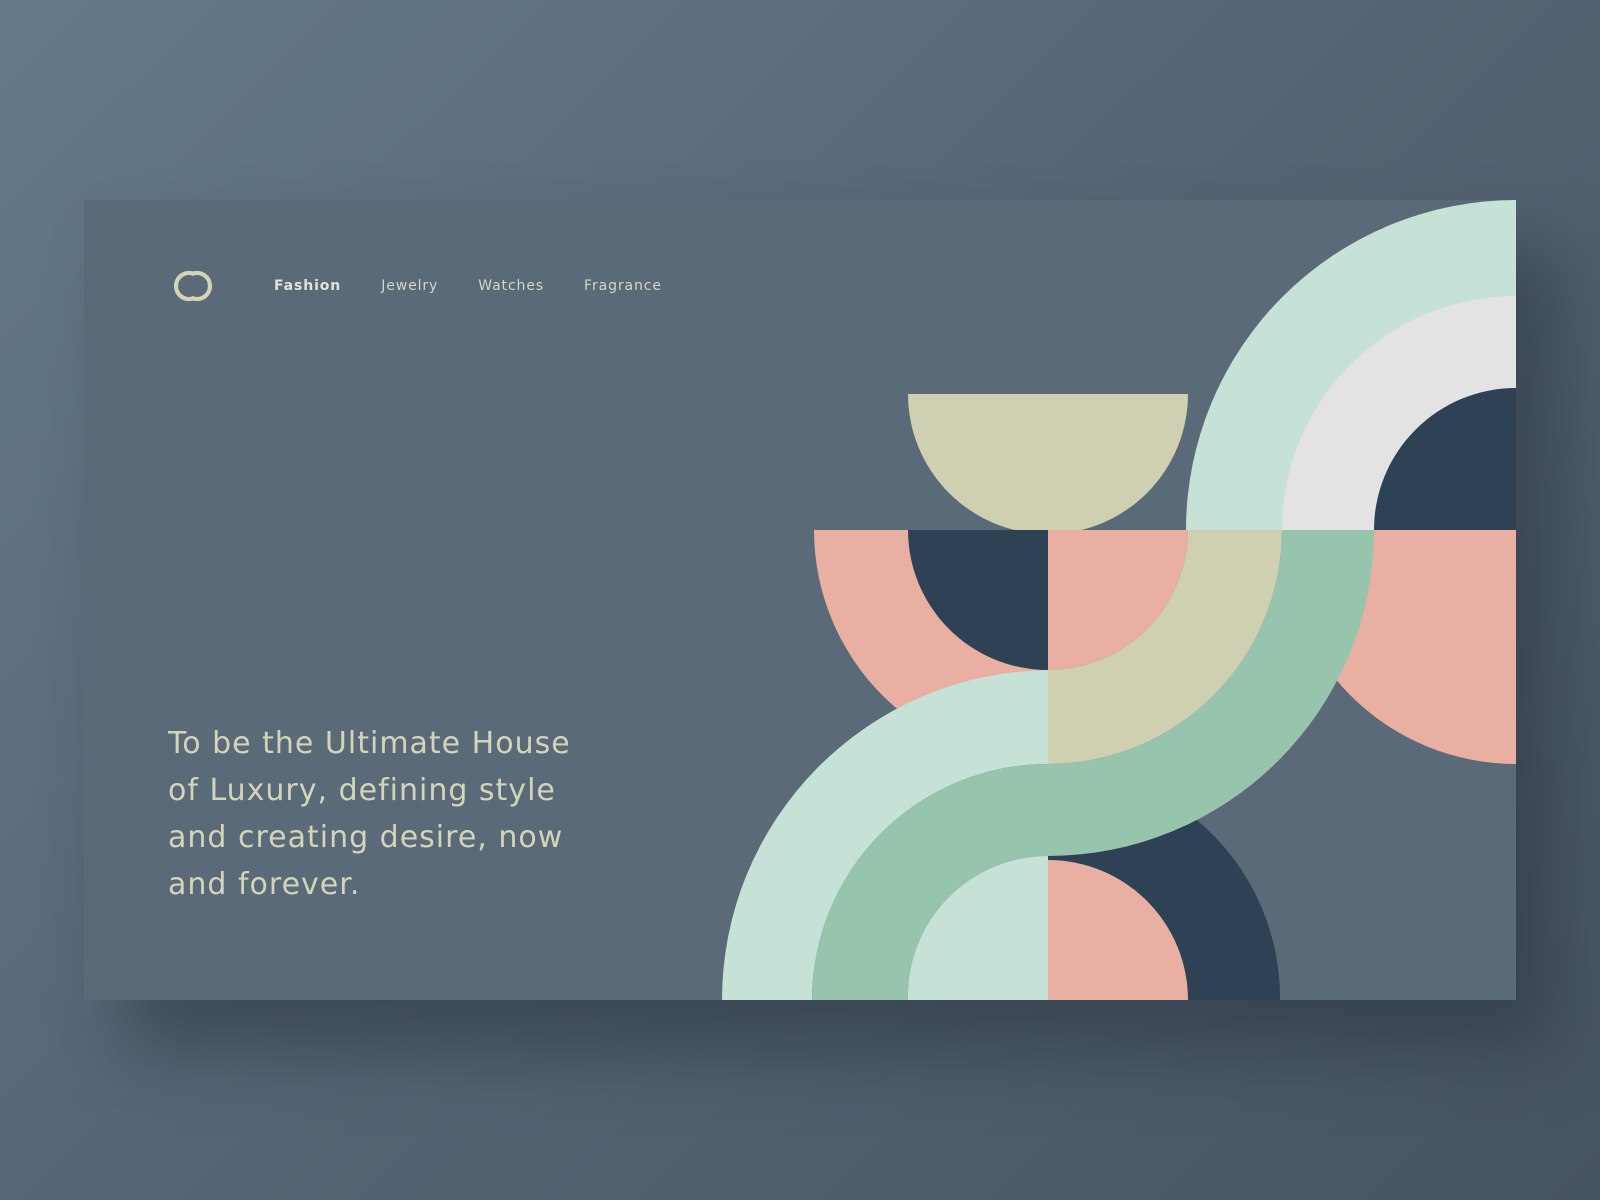 This screenshot has height=1200, width=1600. Describe the element at coordinates (307, 286) in the screenshot. I see `nav-item-fashion: Fashion` at that location.